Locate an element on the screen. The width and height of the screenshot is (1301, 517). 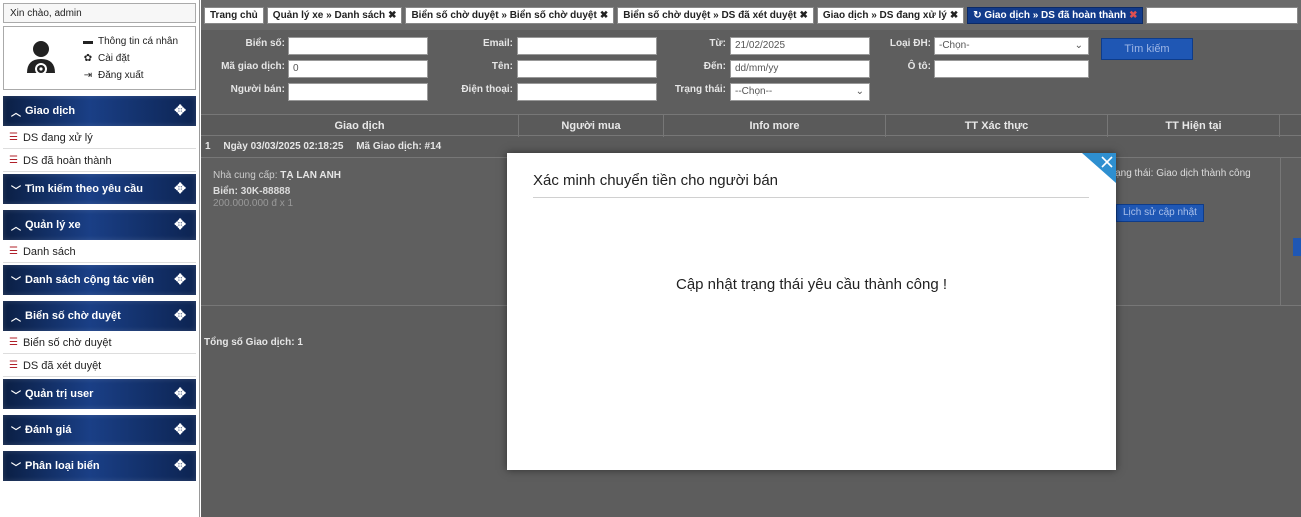
col-nguoi-mua: Người mua is located at coordinates (591, 126).